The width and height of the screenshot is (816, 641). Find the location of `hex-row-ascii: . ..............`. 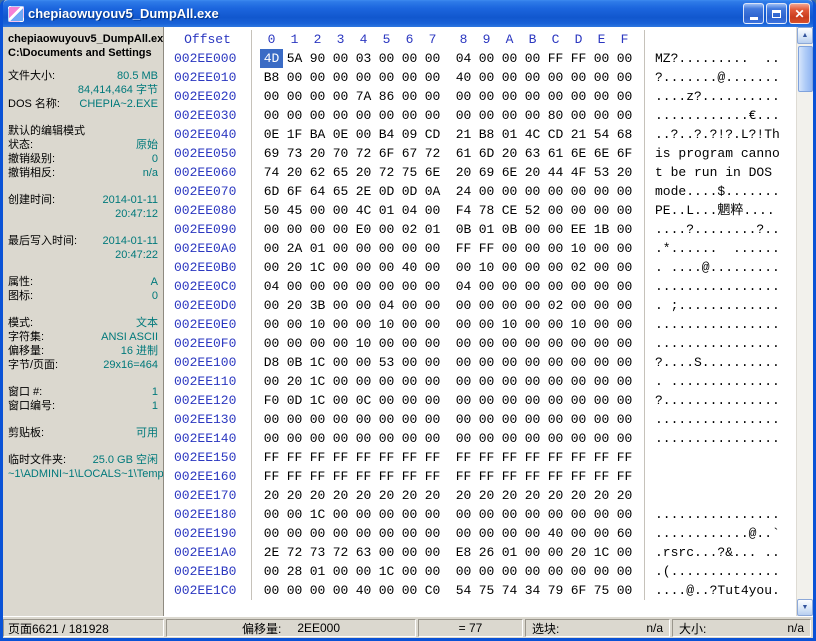

hex-row-ascii: . .............. is located at coordinates (720, 381).